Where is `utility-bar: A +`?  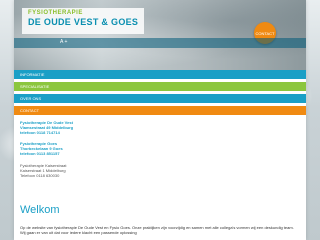 utility-bar: A + is located at coordinates (160, 43).